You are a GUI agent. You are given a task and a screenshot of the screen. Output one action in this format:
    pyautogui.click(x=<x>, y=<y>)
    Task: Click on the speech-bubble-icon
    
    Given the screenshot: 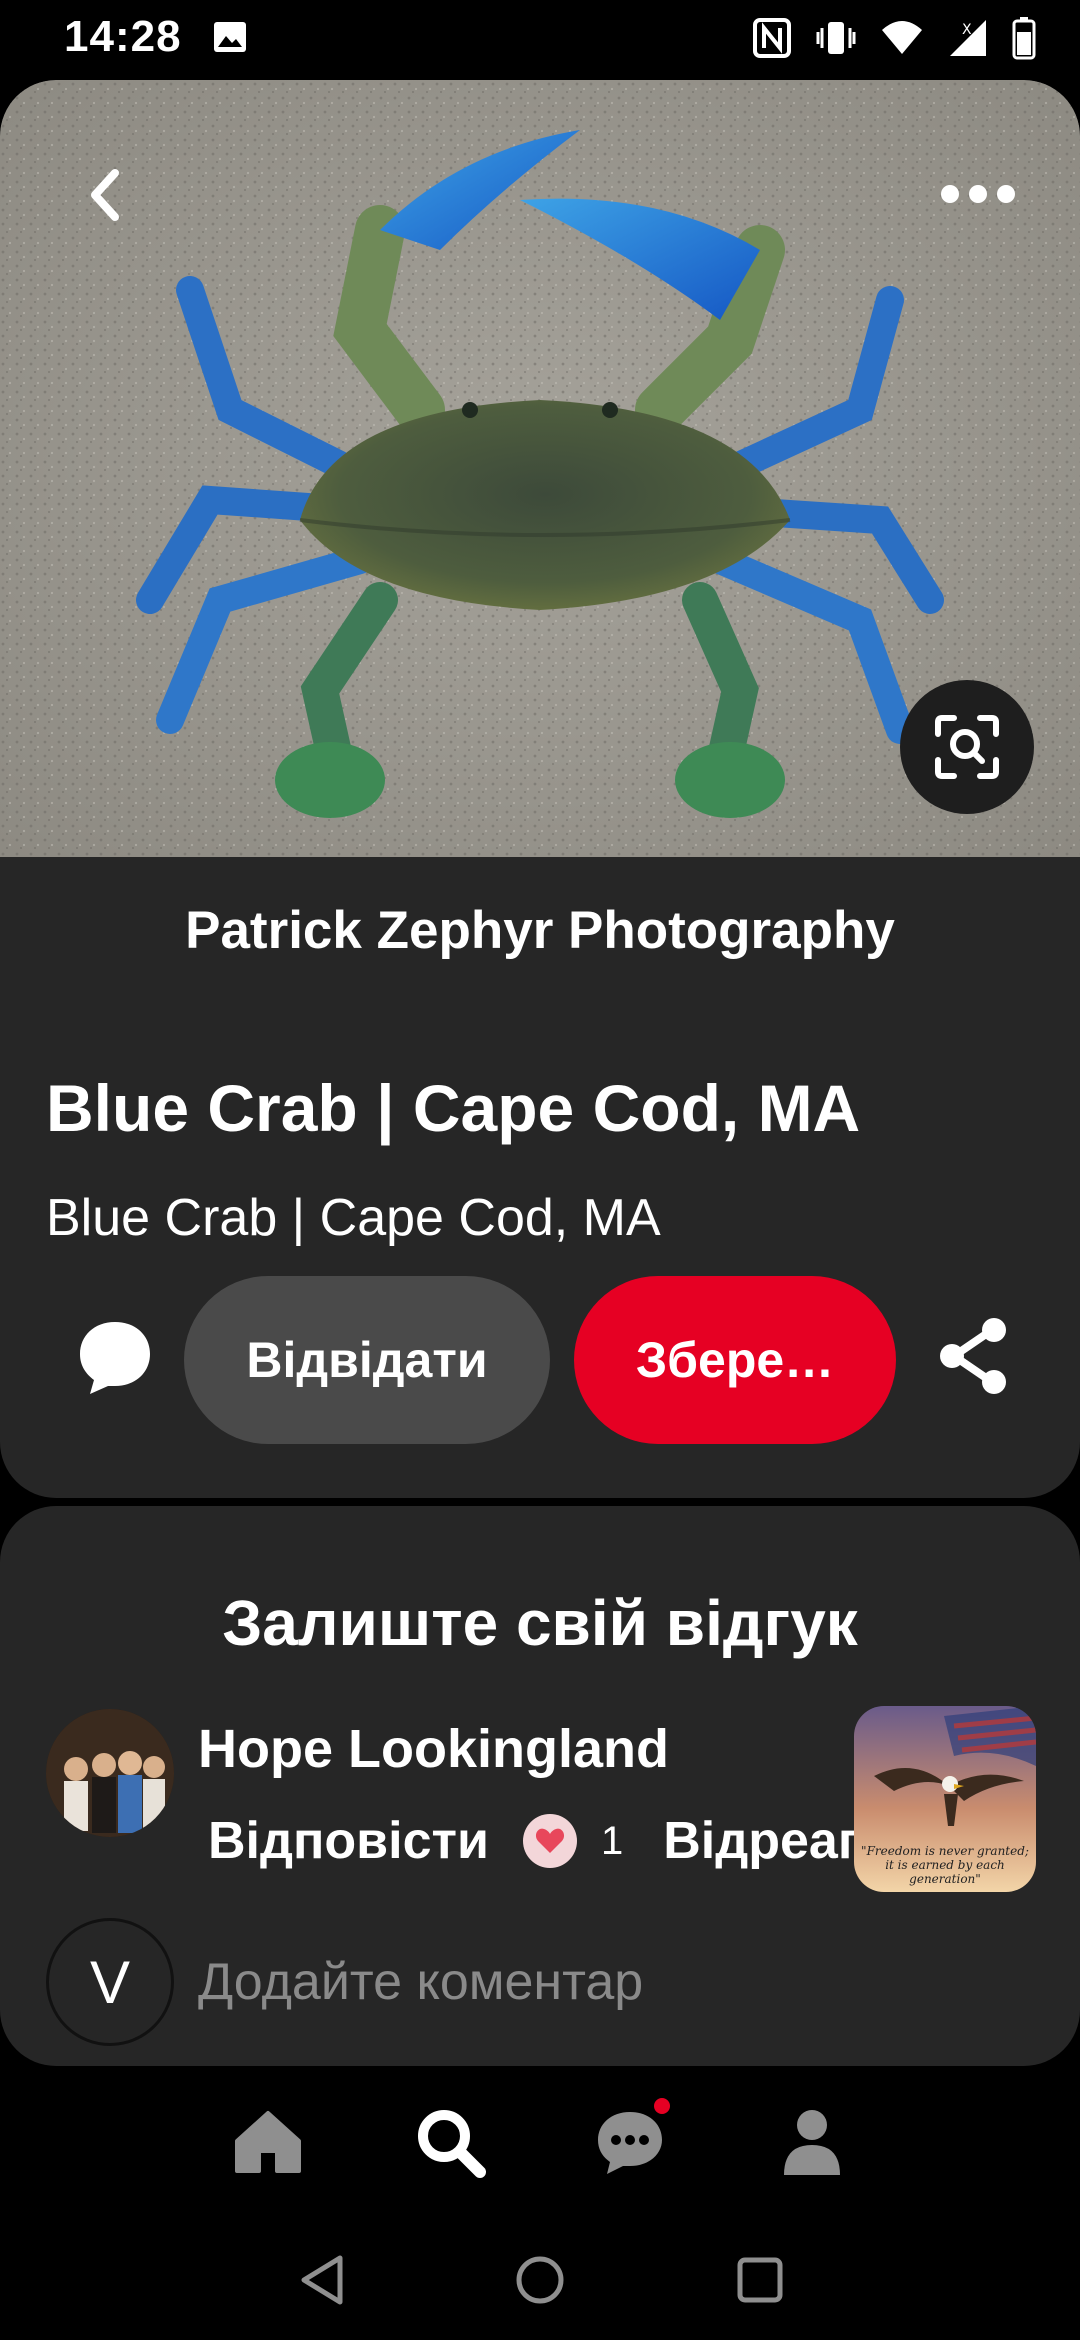 What is the action you would take?
    pyautogui.click(x=115, y=1358)
    